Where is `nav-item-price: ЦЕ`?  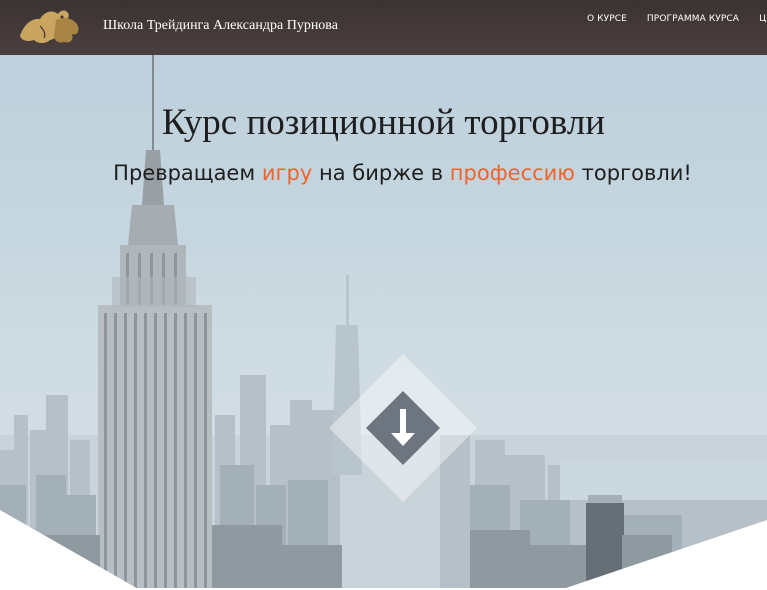 nav-item-price: ЦЕ is located at coordinates (763, 19).